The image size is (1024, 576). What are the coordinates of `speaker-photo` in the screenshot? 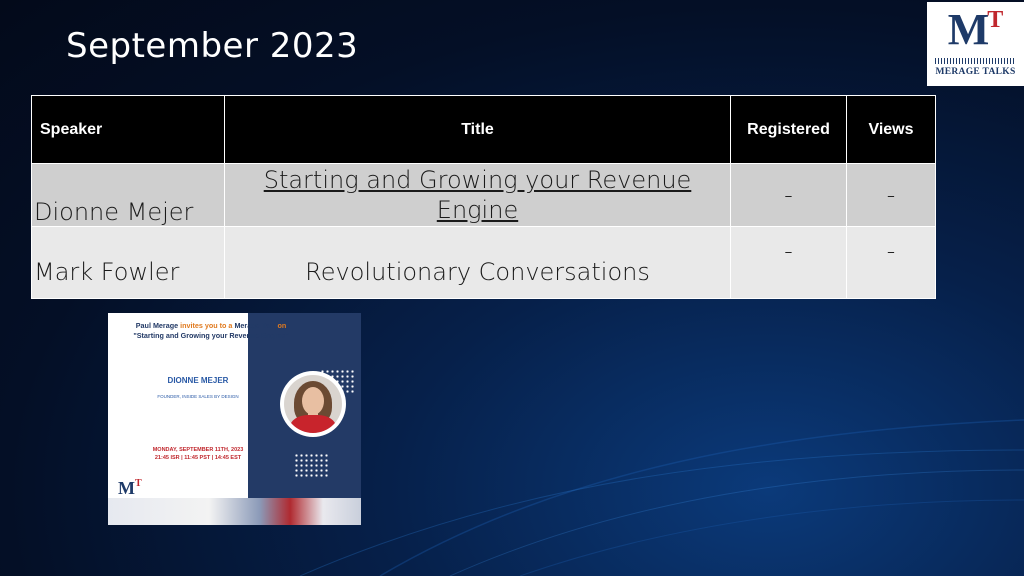 It's located at (313, 404).